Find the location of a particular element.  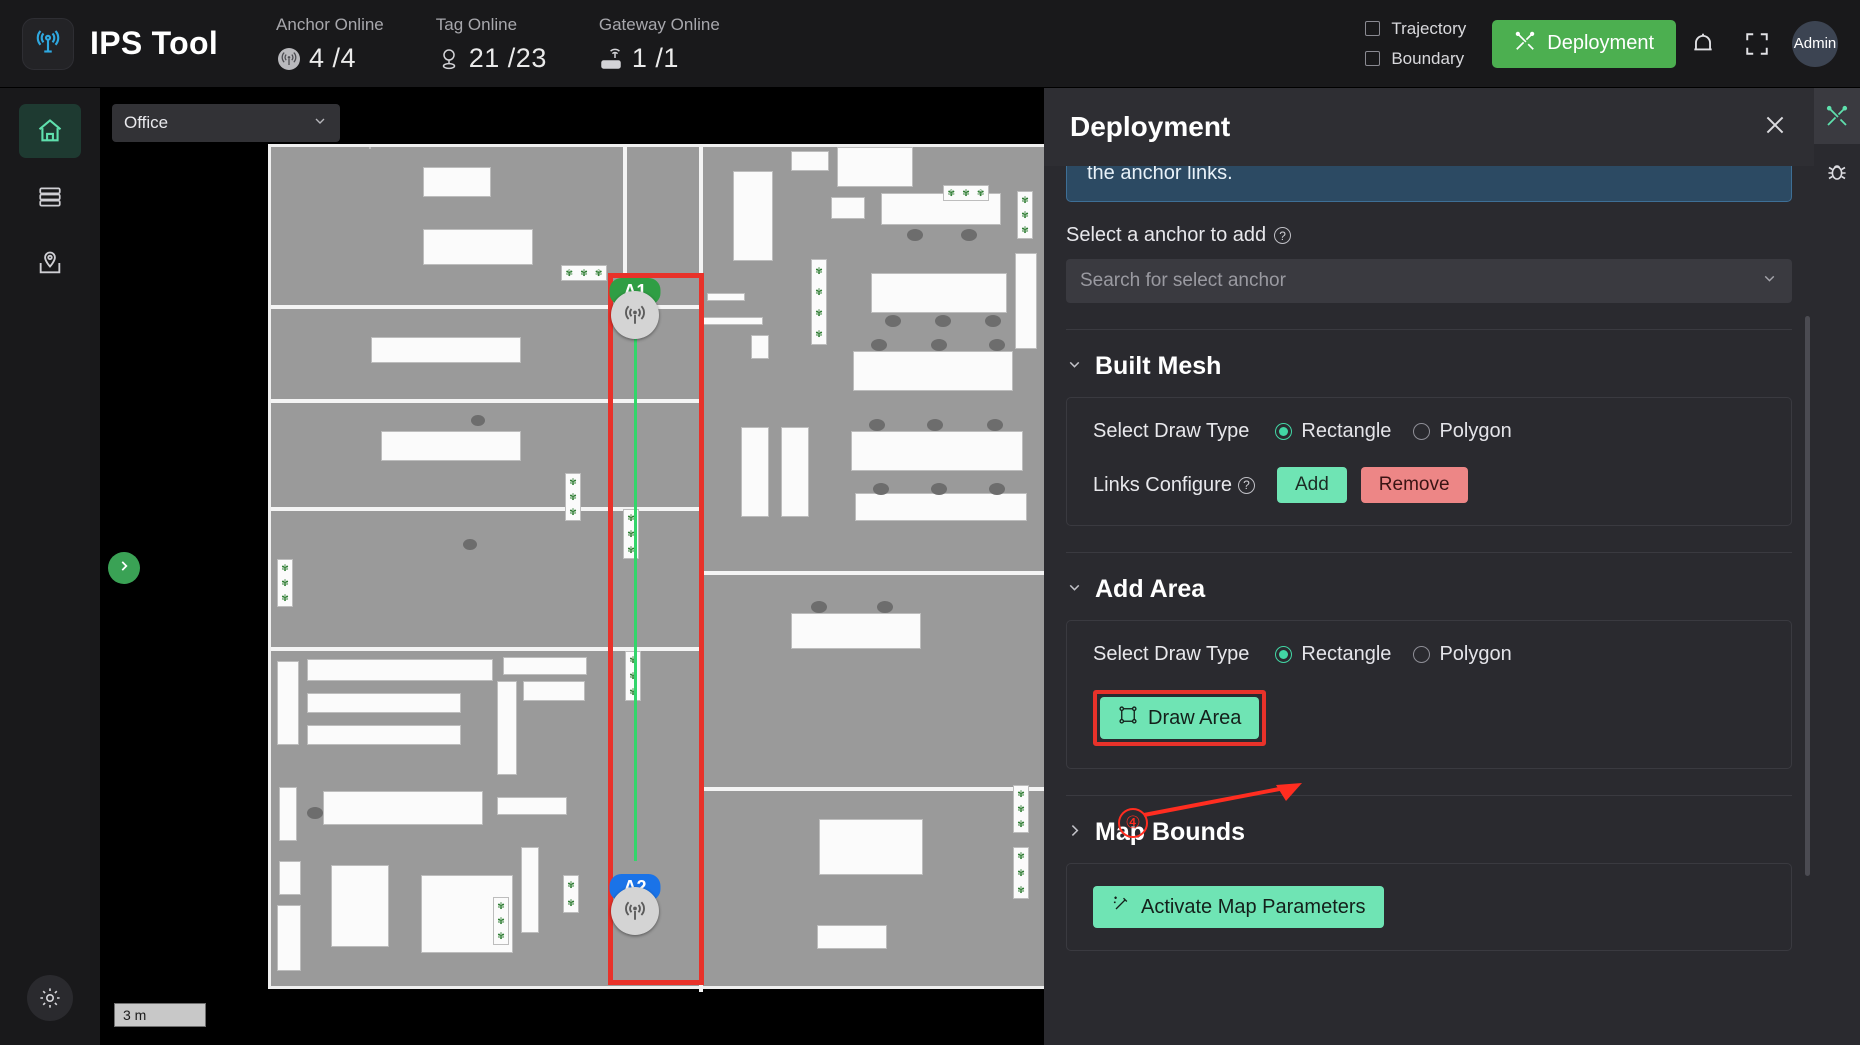

panel-header: Deployment is located at coordinates (1429, 127).